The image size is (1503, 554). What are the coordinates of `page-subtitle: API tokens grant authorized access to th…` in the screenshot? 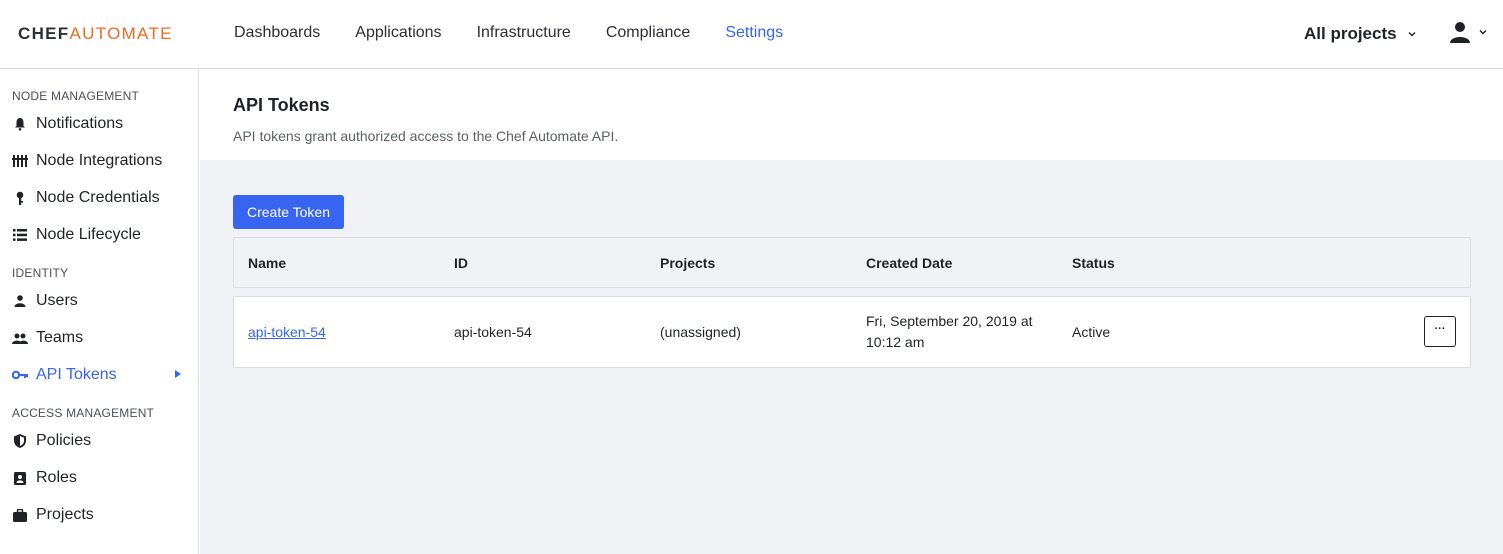 It's located at (426, 136).